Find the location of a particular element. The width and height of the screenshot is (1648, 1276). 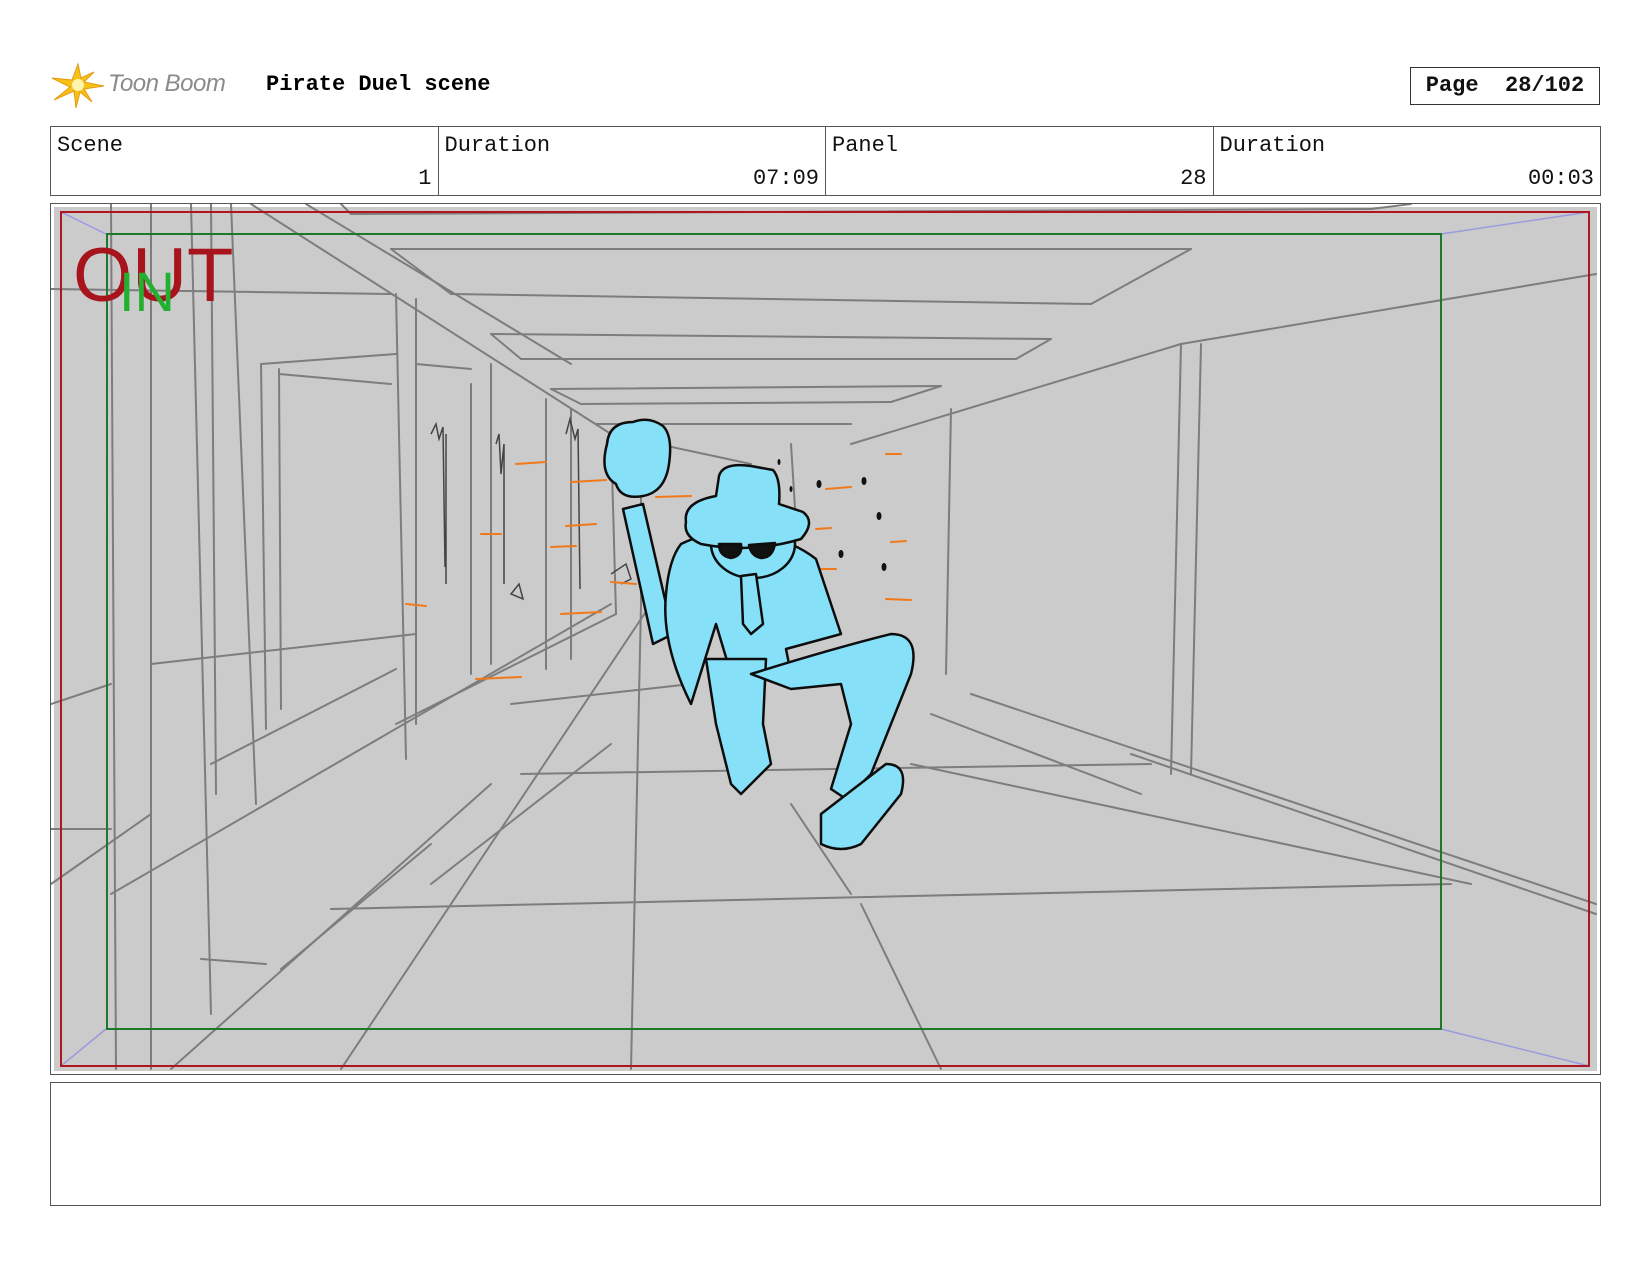

scene-cell: Scene 1 is located at coordinates (245, 161).